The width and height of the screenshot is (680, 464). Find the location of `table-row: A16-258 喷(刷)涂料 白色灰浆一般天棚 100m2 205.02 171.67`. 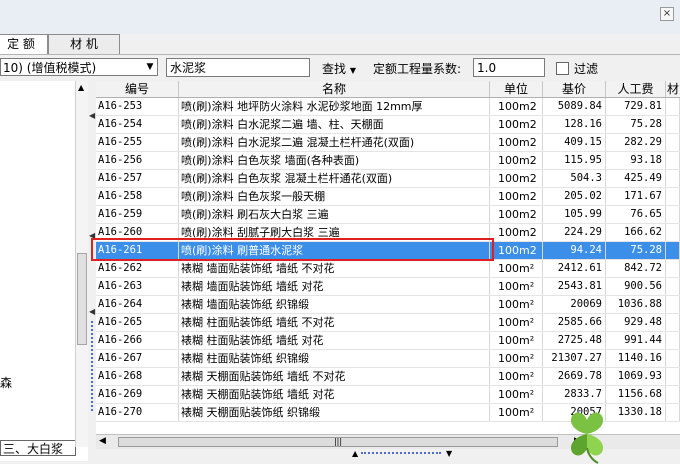

table-row: A16-258 喷(刷)涂料 白色灰浆一般天棚 100m2 205.02 171.67 is located at coordinates (388, 197).